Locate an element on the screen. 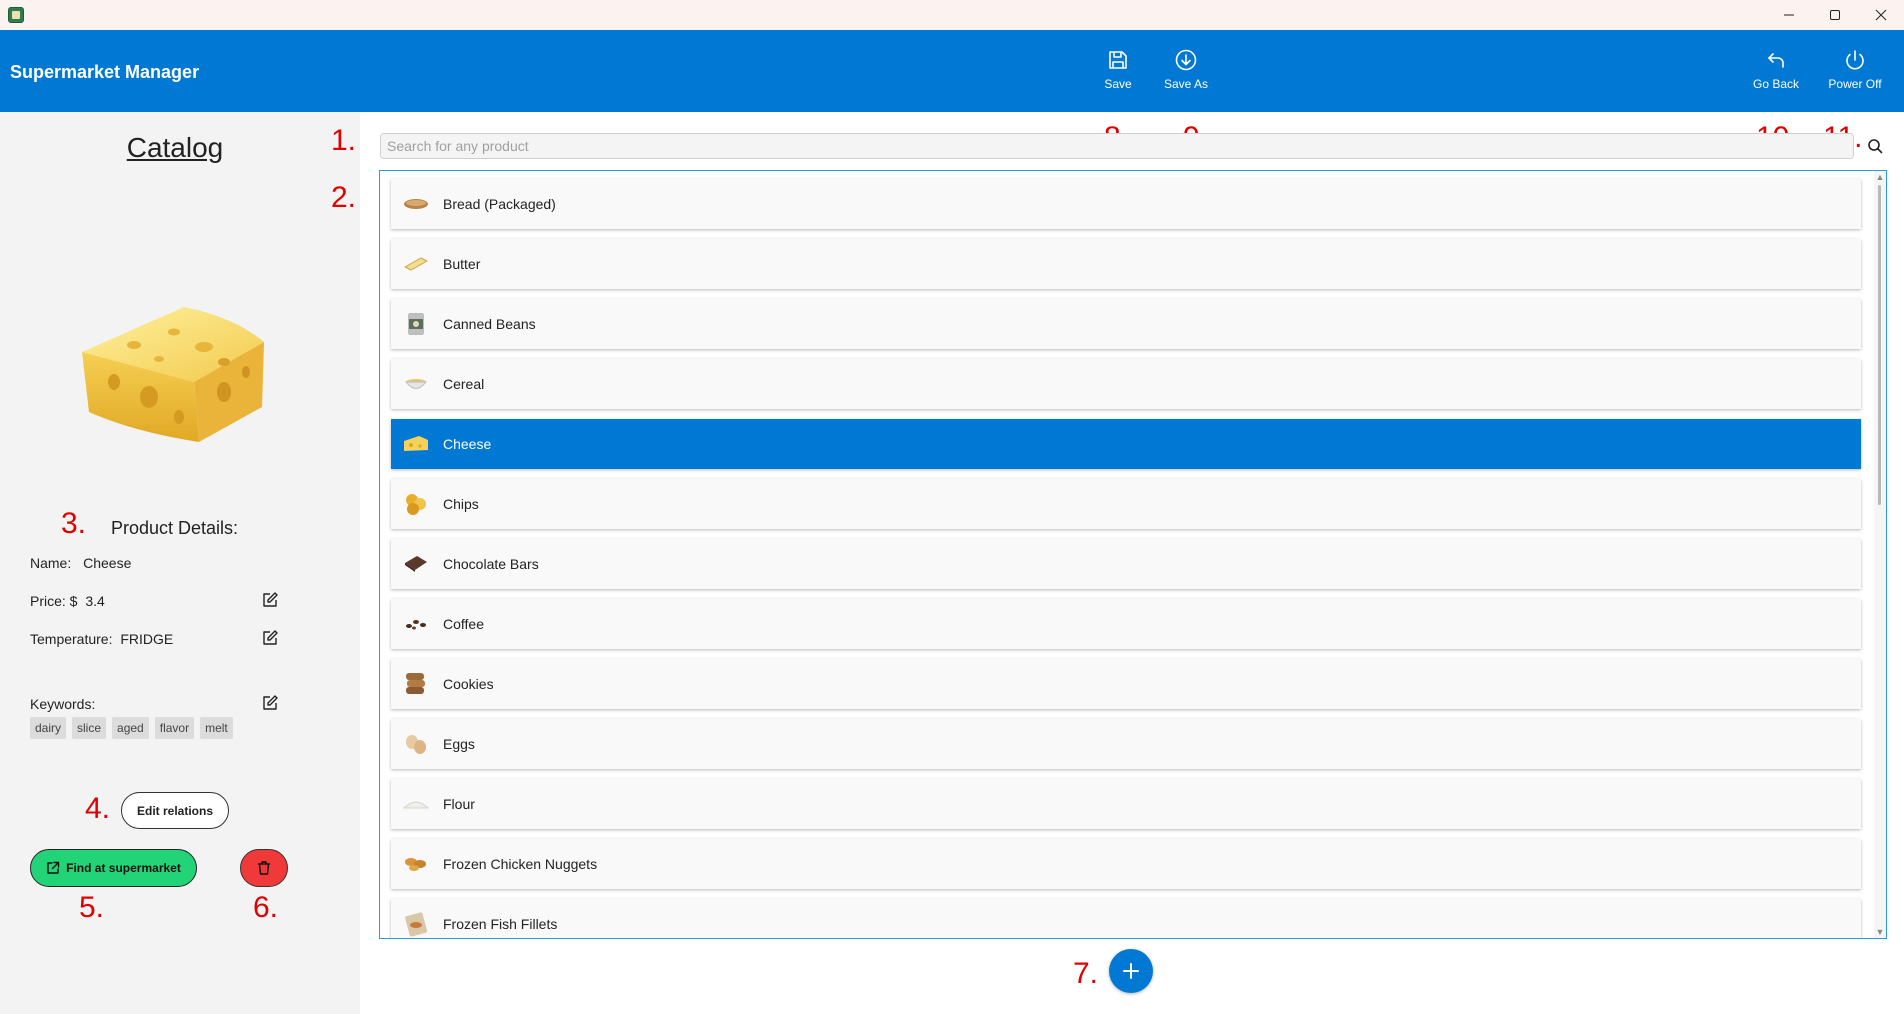 This screenshot has height=1014, width=1904. keyword-tag: melt is located at coordinates (216, 728).